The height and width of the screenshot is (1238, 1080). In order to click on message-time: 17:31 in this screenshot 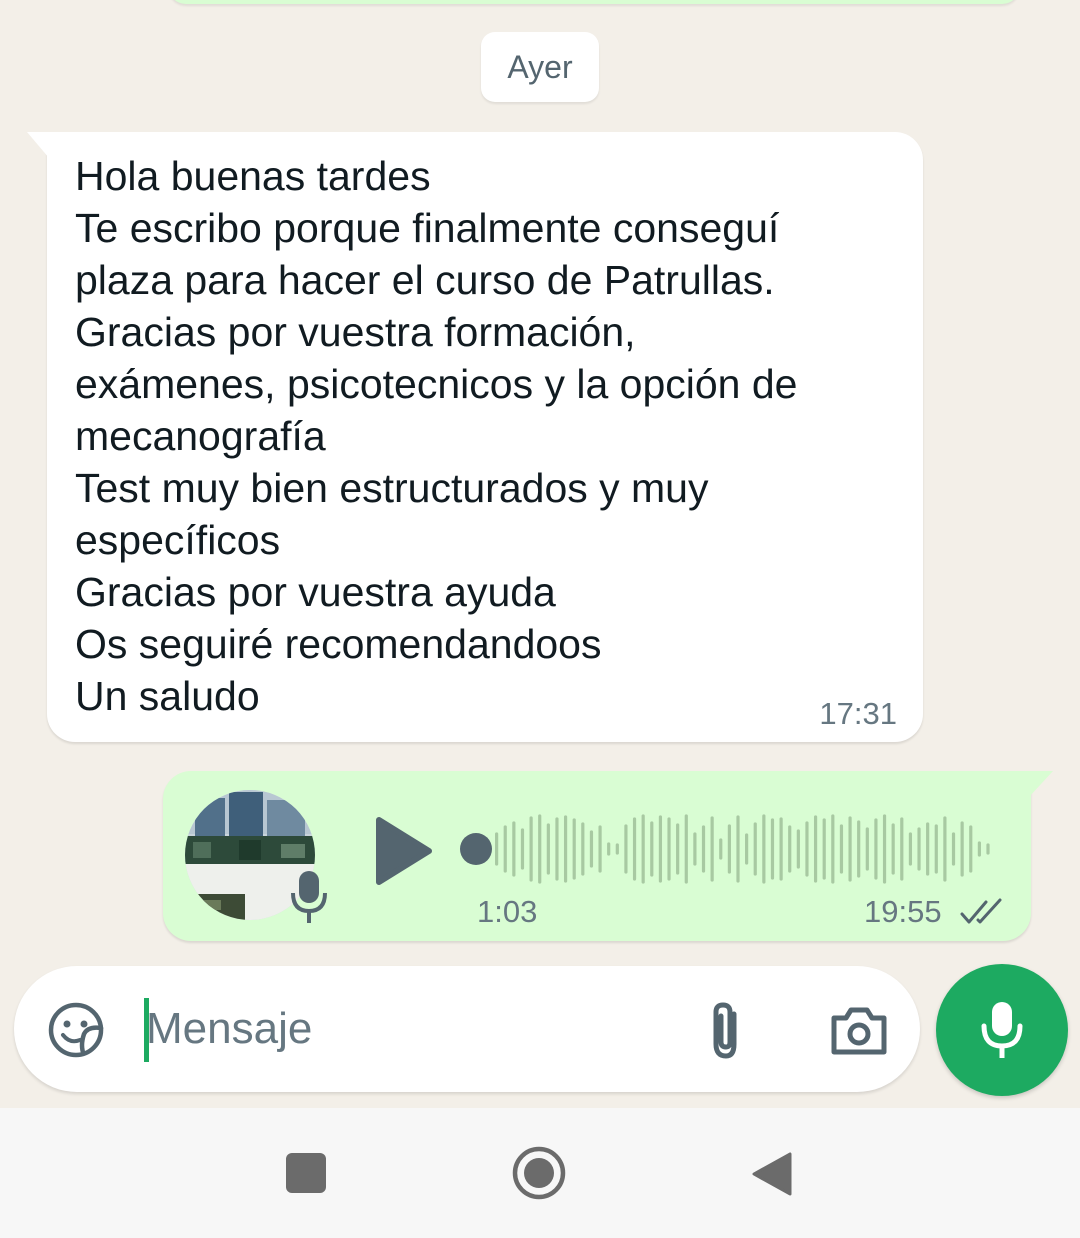, I will do `click(858, 713)`.